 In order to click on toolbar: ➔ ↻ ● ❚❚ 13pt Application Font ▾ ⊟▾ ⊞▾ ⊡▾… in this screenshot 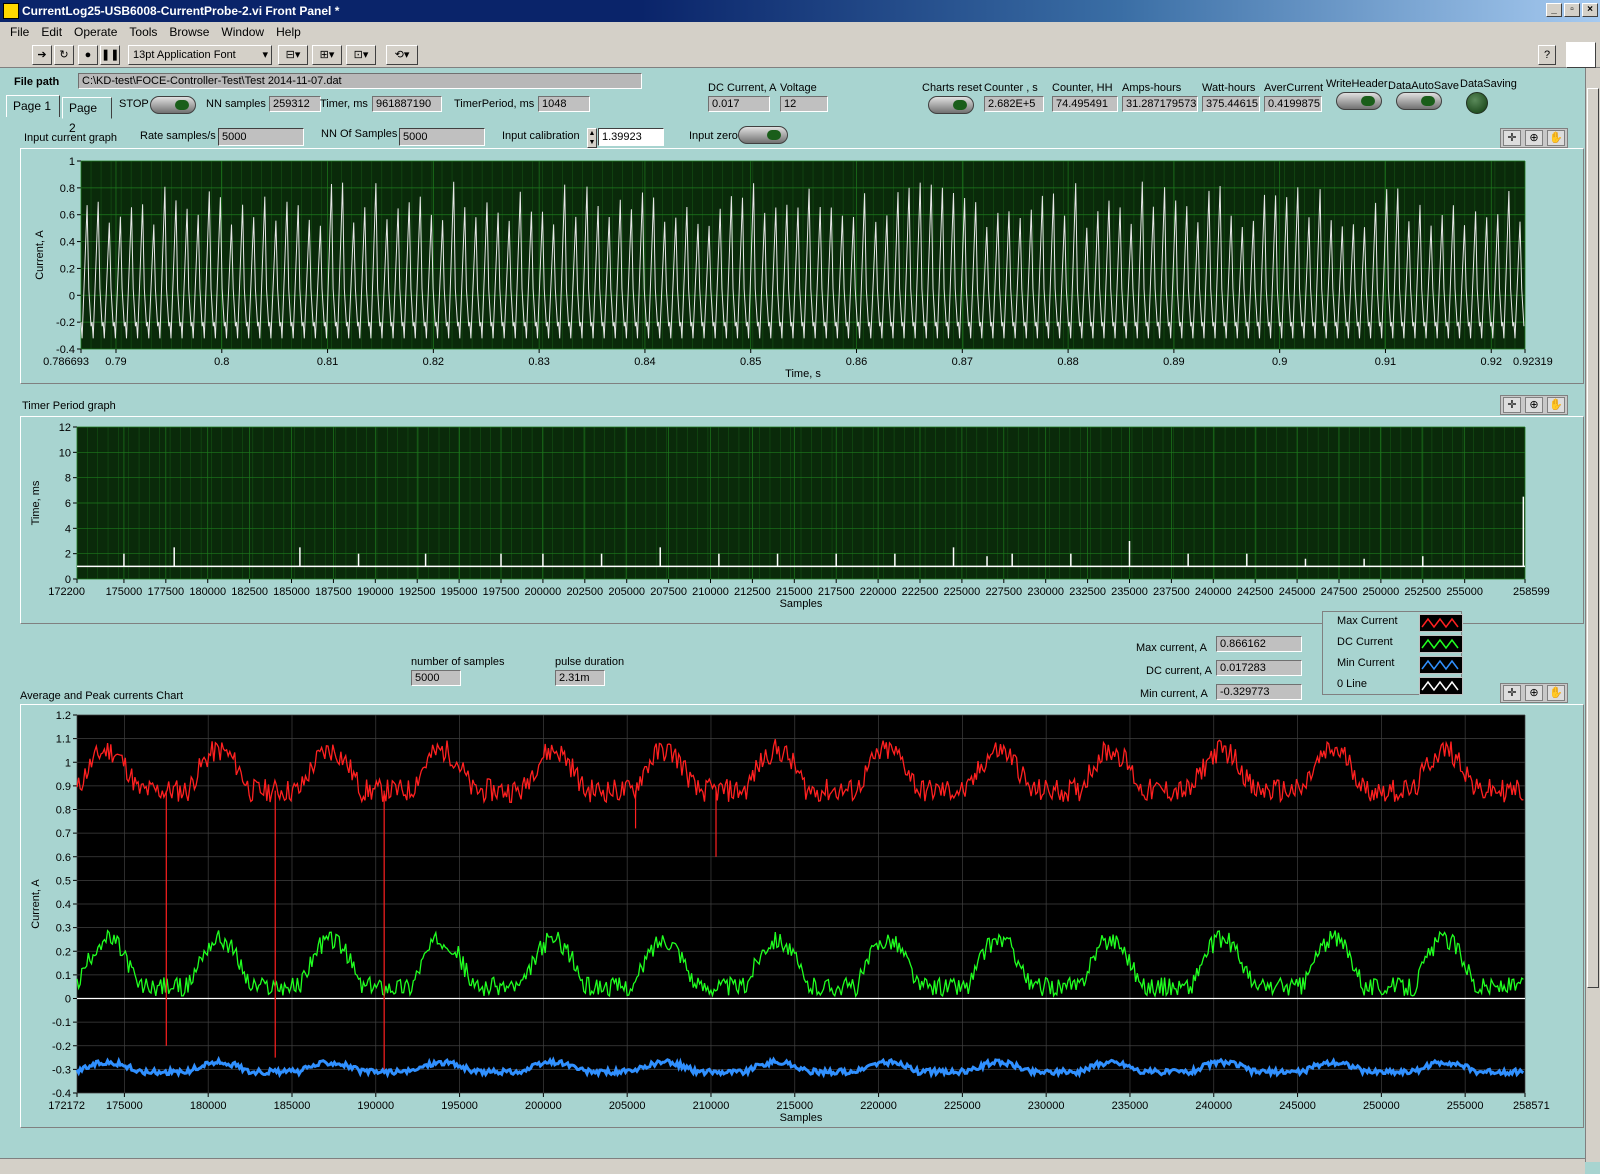, I will do `click(800, 55)`.